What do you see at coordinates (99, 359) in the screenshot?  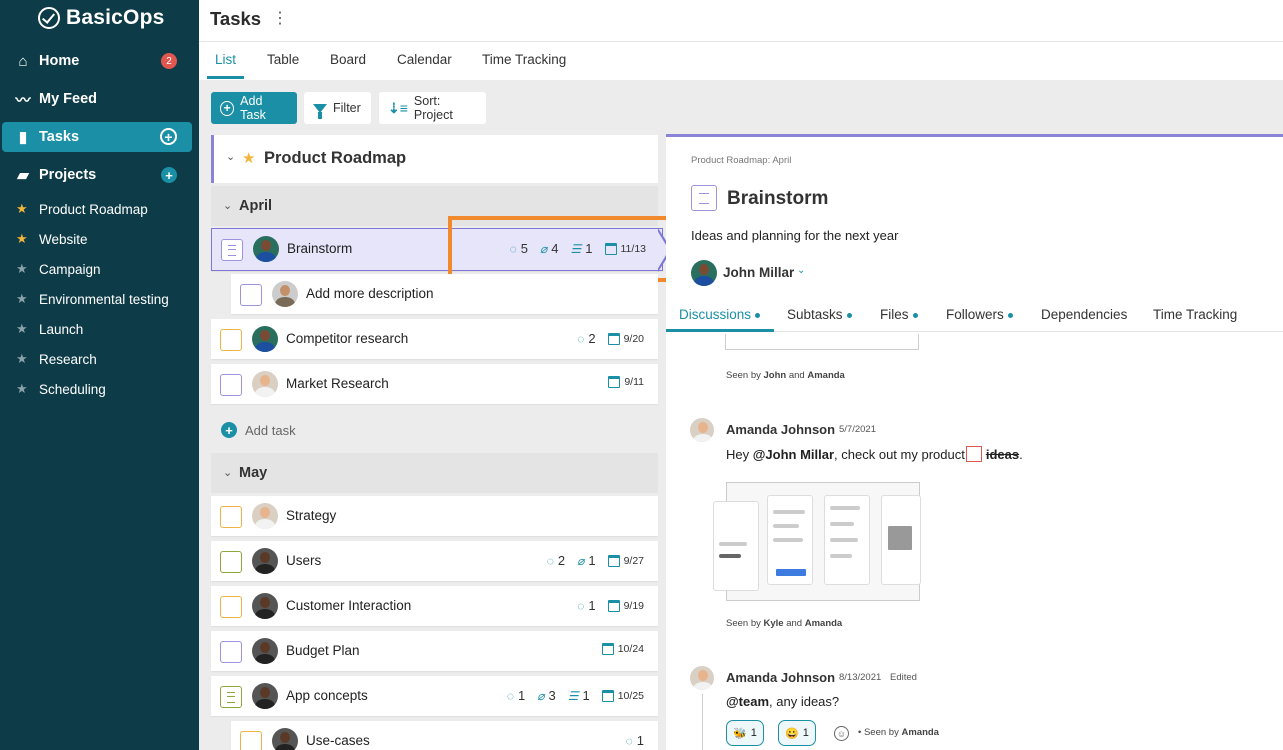 I see `sidebar-project-item: ★ Research` at bounding box center [99, 359].